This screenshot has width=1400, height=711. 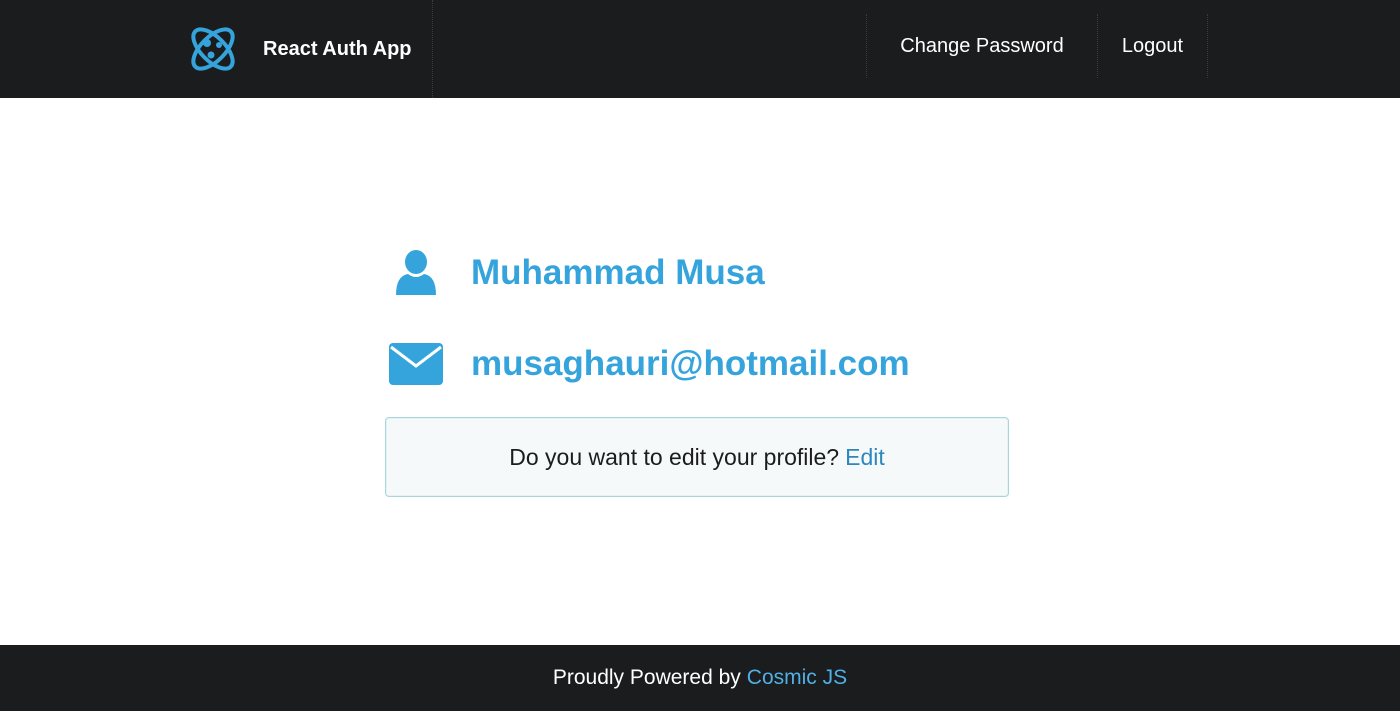 I want to click on atom-logo-icon, so click(x=214, y=49).